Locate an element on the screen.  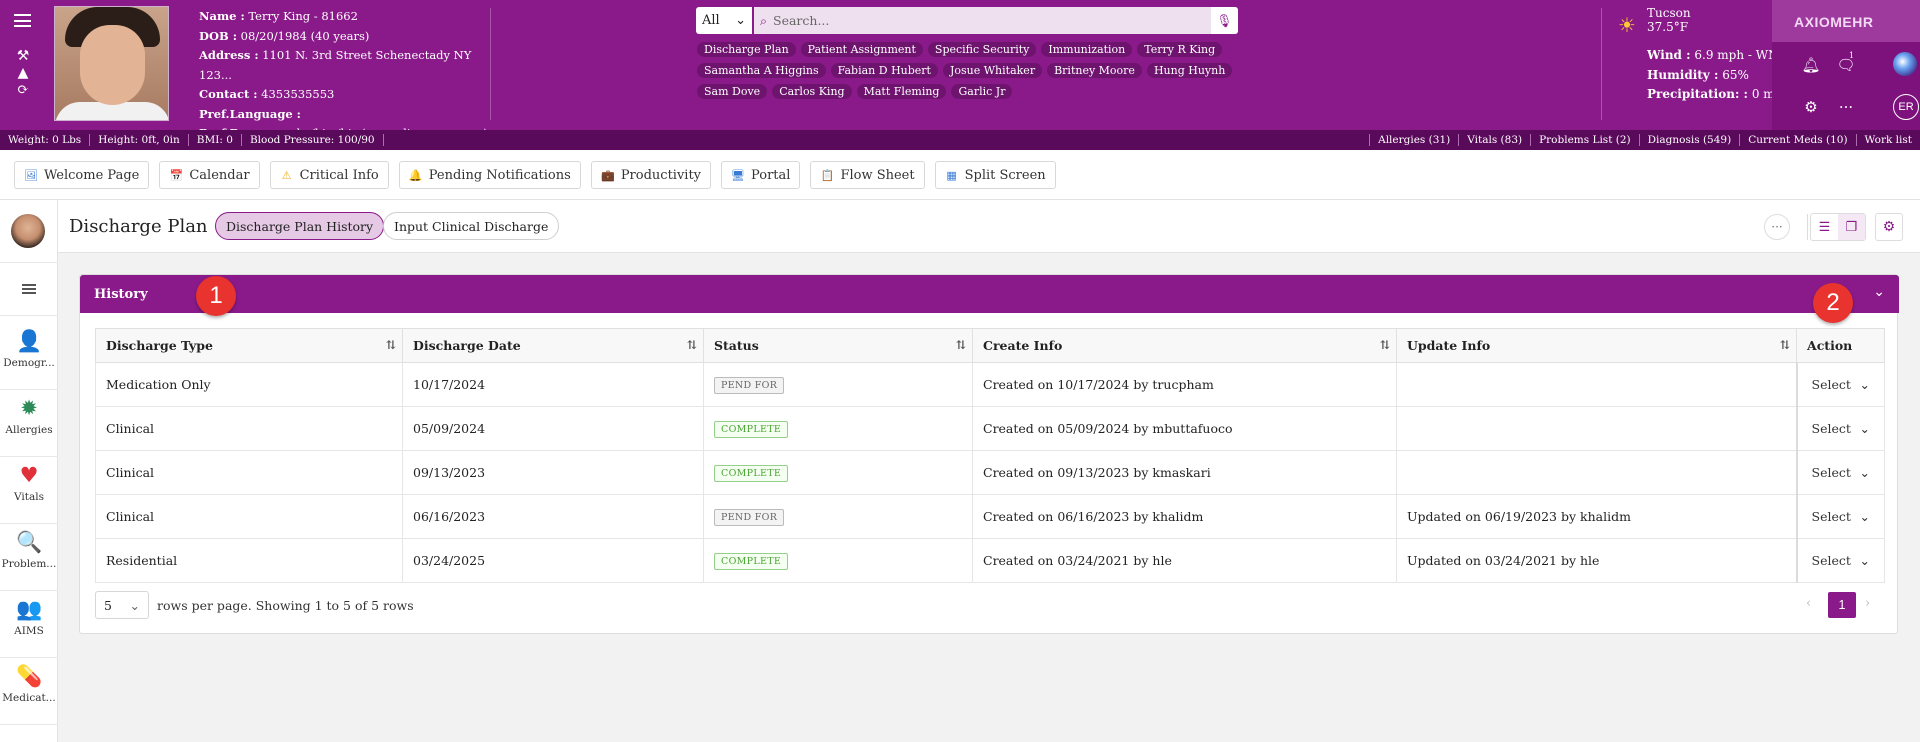
action-cell: Select ⌄ is located at coordinates (1840, 516).